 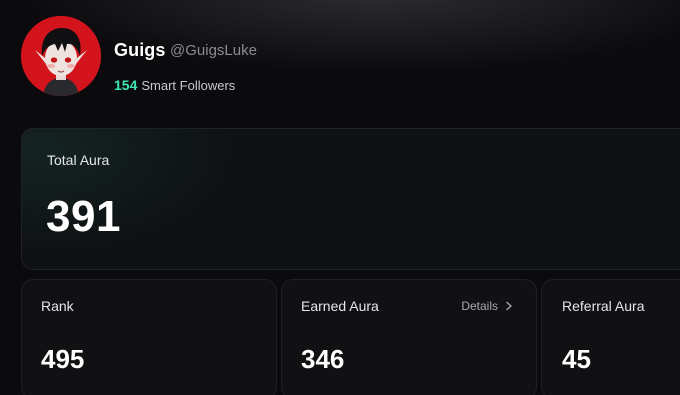 I want to click on profile-name: Guigs, so click(x=140, y=50).